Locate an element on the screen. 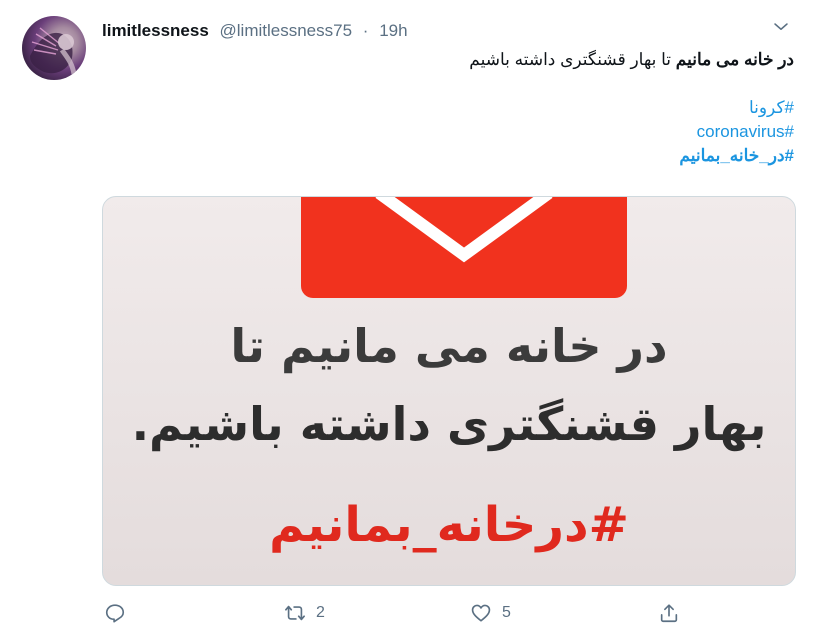 Image resolution: width=816 pixels, height=638 pixels. retweet-icon is located at coordinates (295, 613).